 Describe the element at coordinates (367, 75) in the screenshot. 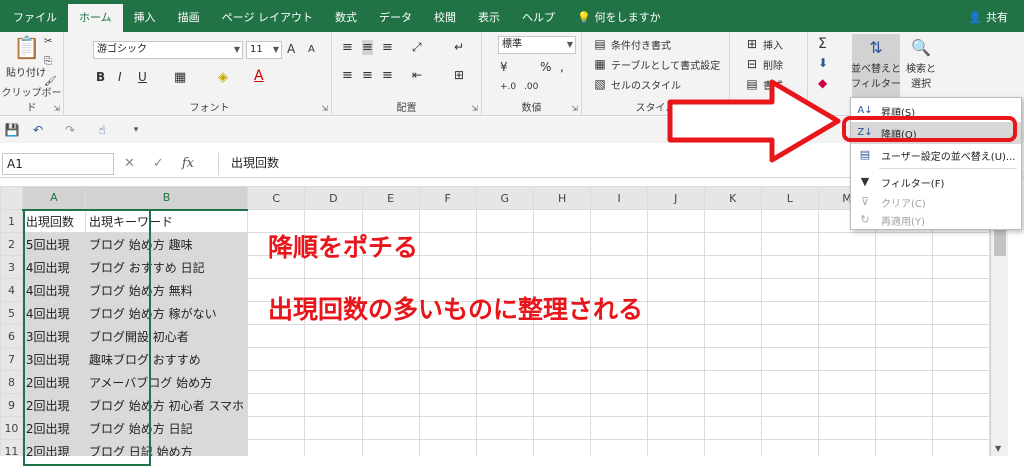

I see `align-center-icon: ≡` at that location.